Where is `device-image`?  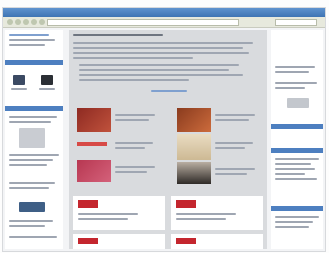 device-image is located at coordinates (298, 103).